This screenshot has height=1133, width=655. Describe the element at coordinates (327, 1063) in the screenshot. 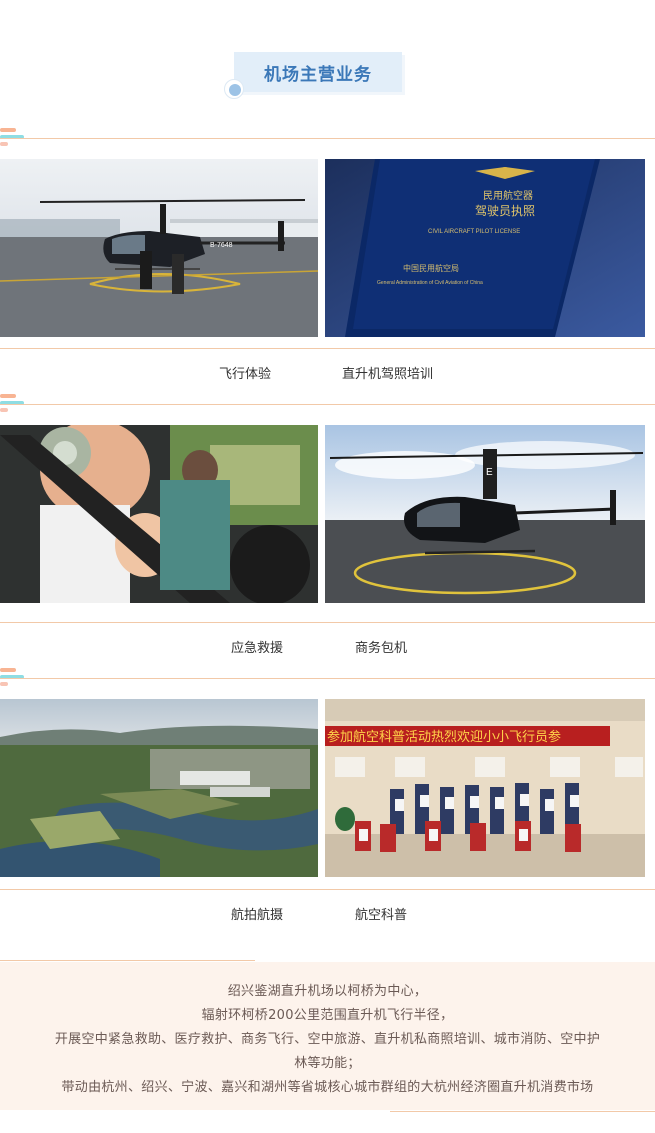

I see `intro-line: 林等功能；` at that location.